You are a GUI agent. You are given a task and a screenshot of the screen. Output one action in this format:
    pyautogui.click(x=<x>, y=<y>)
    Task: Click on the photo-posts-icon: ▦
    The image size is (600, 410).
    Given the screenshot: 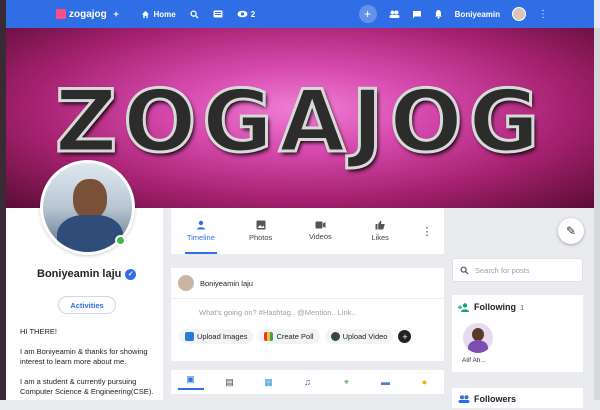 What is the action you would take?
    pyautogui.click(x=269, y=382)
    